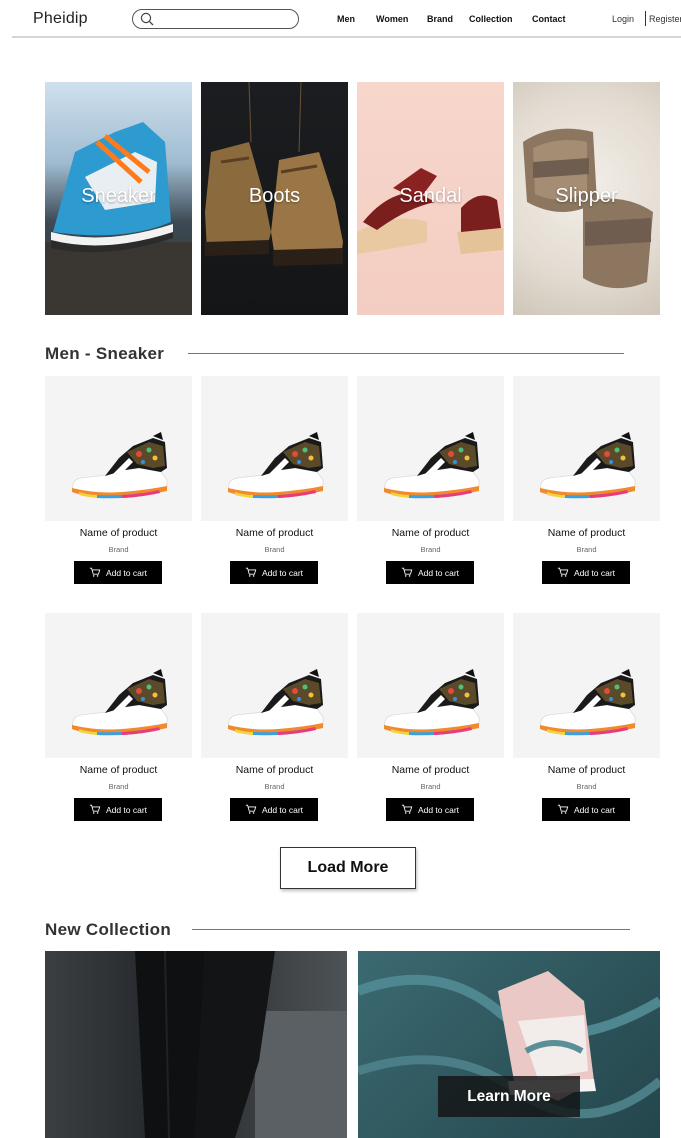 This screenshot has height=1138, width=681. I want to click on category-tile-slipper: Slipper, so click(586, 198).